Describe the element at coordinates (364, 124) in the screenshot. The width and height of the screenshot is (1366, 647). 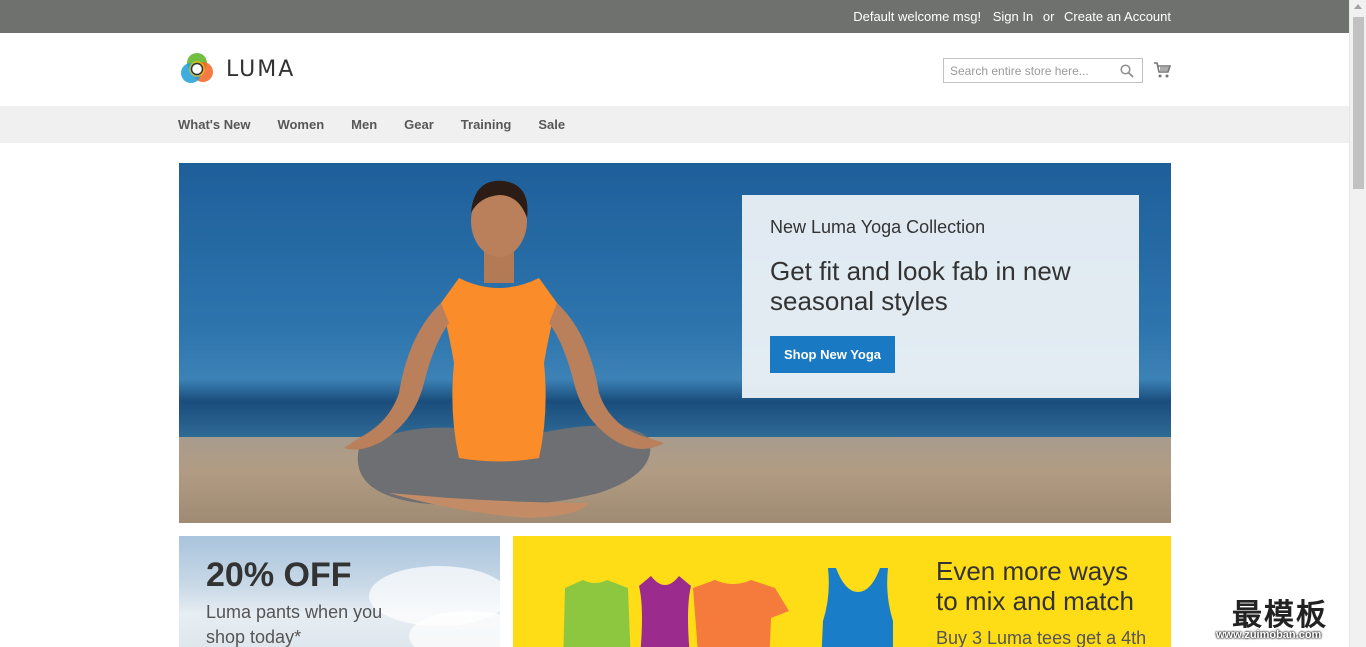
I see `nav-item-men: Men` at that location.